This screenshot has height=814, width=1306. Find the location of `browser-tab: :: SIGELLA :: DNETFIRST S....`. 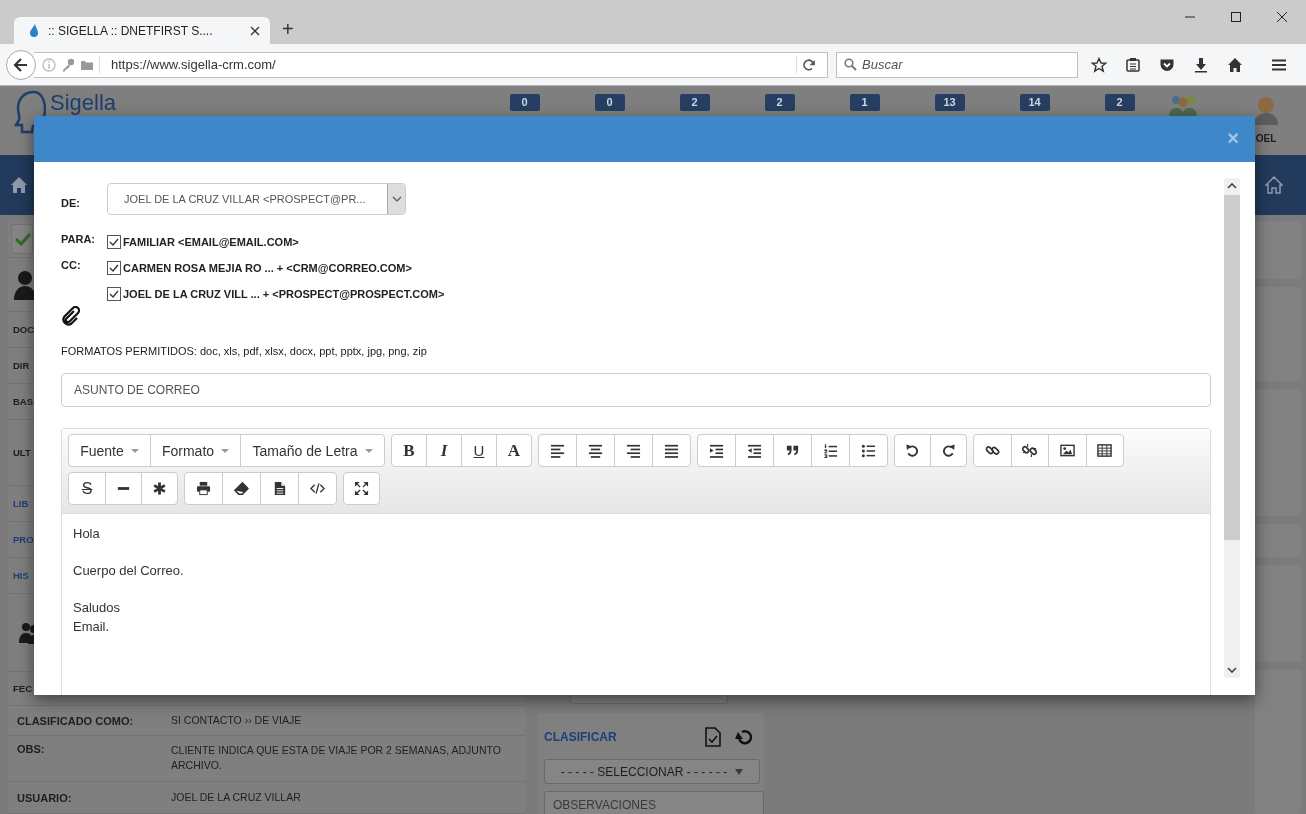

browser-tab: :: SIGELLA :: DNETFIRST S.... is located at coordinates (142, 30).